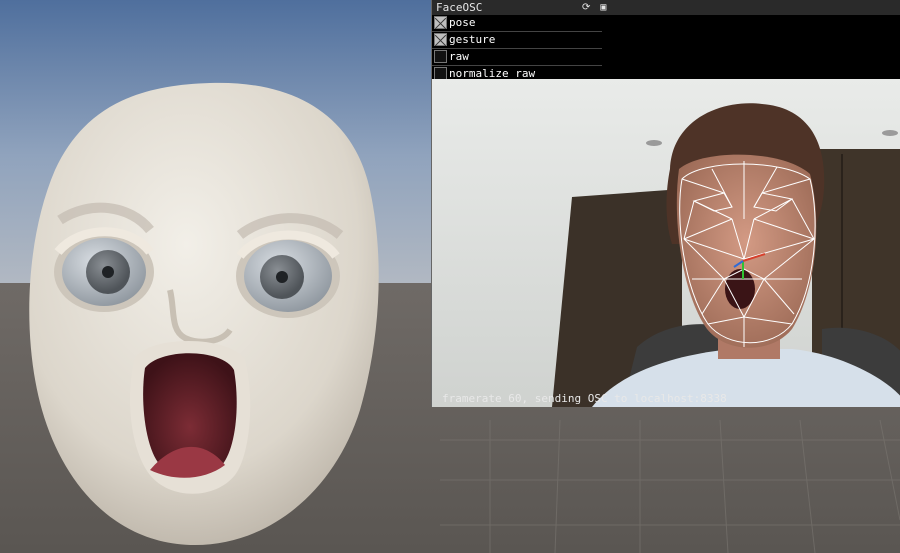 This screenshot has width=900, height=553. I want to click on pose-label: pose, so click(462, 22).